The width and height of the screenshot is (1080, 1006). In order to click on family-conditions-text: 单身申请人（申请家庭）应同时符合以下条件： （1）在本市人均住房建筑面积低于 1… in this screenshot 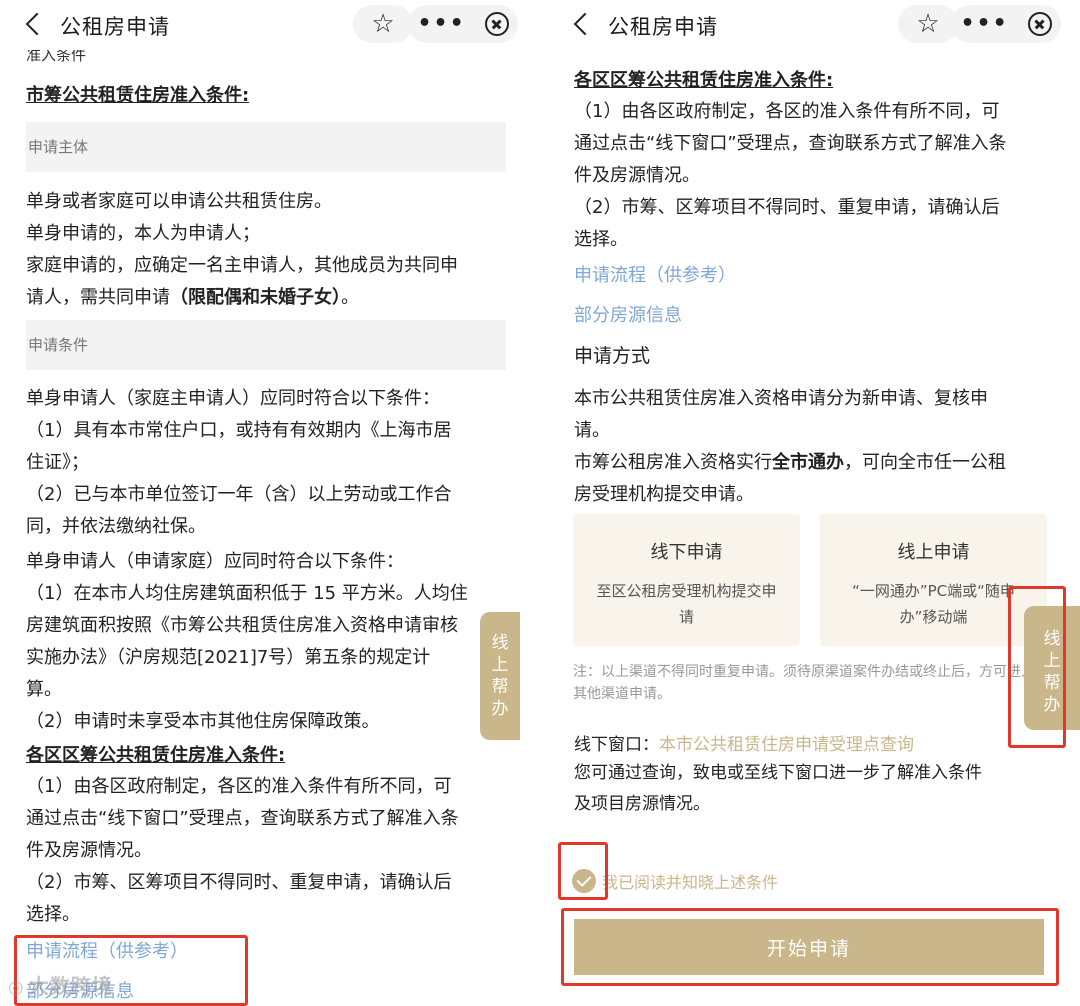, I will do `click(247, 641)`.